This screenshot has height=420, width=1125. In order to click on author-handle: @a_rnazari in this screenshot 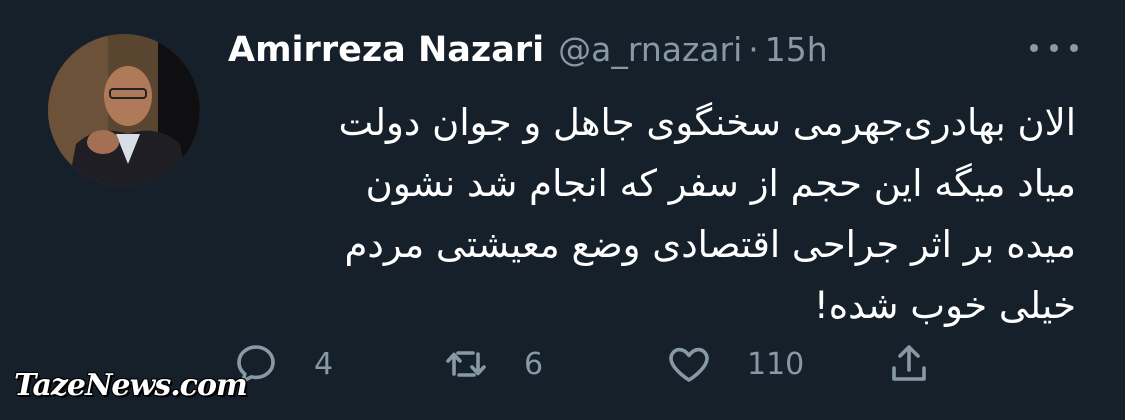, I will do `click(650, 49)`.